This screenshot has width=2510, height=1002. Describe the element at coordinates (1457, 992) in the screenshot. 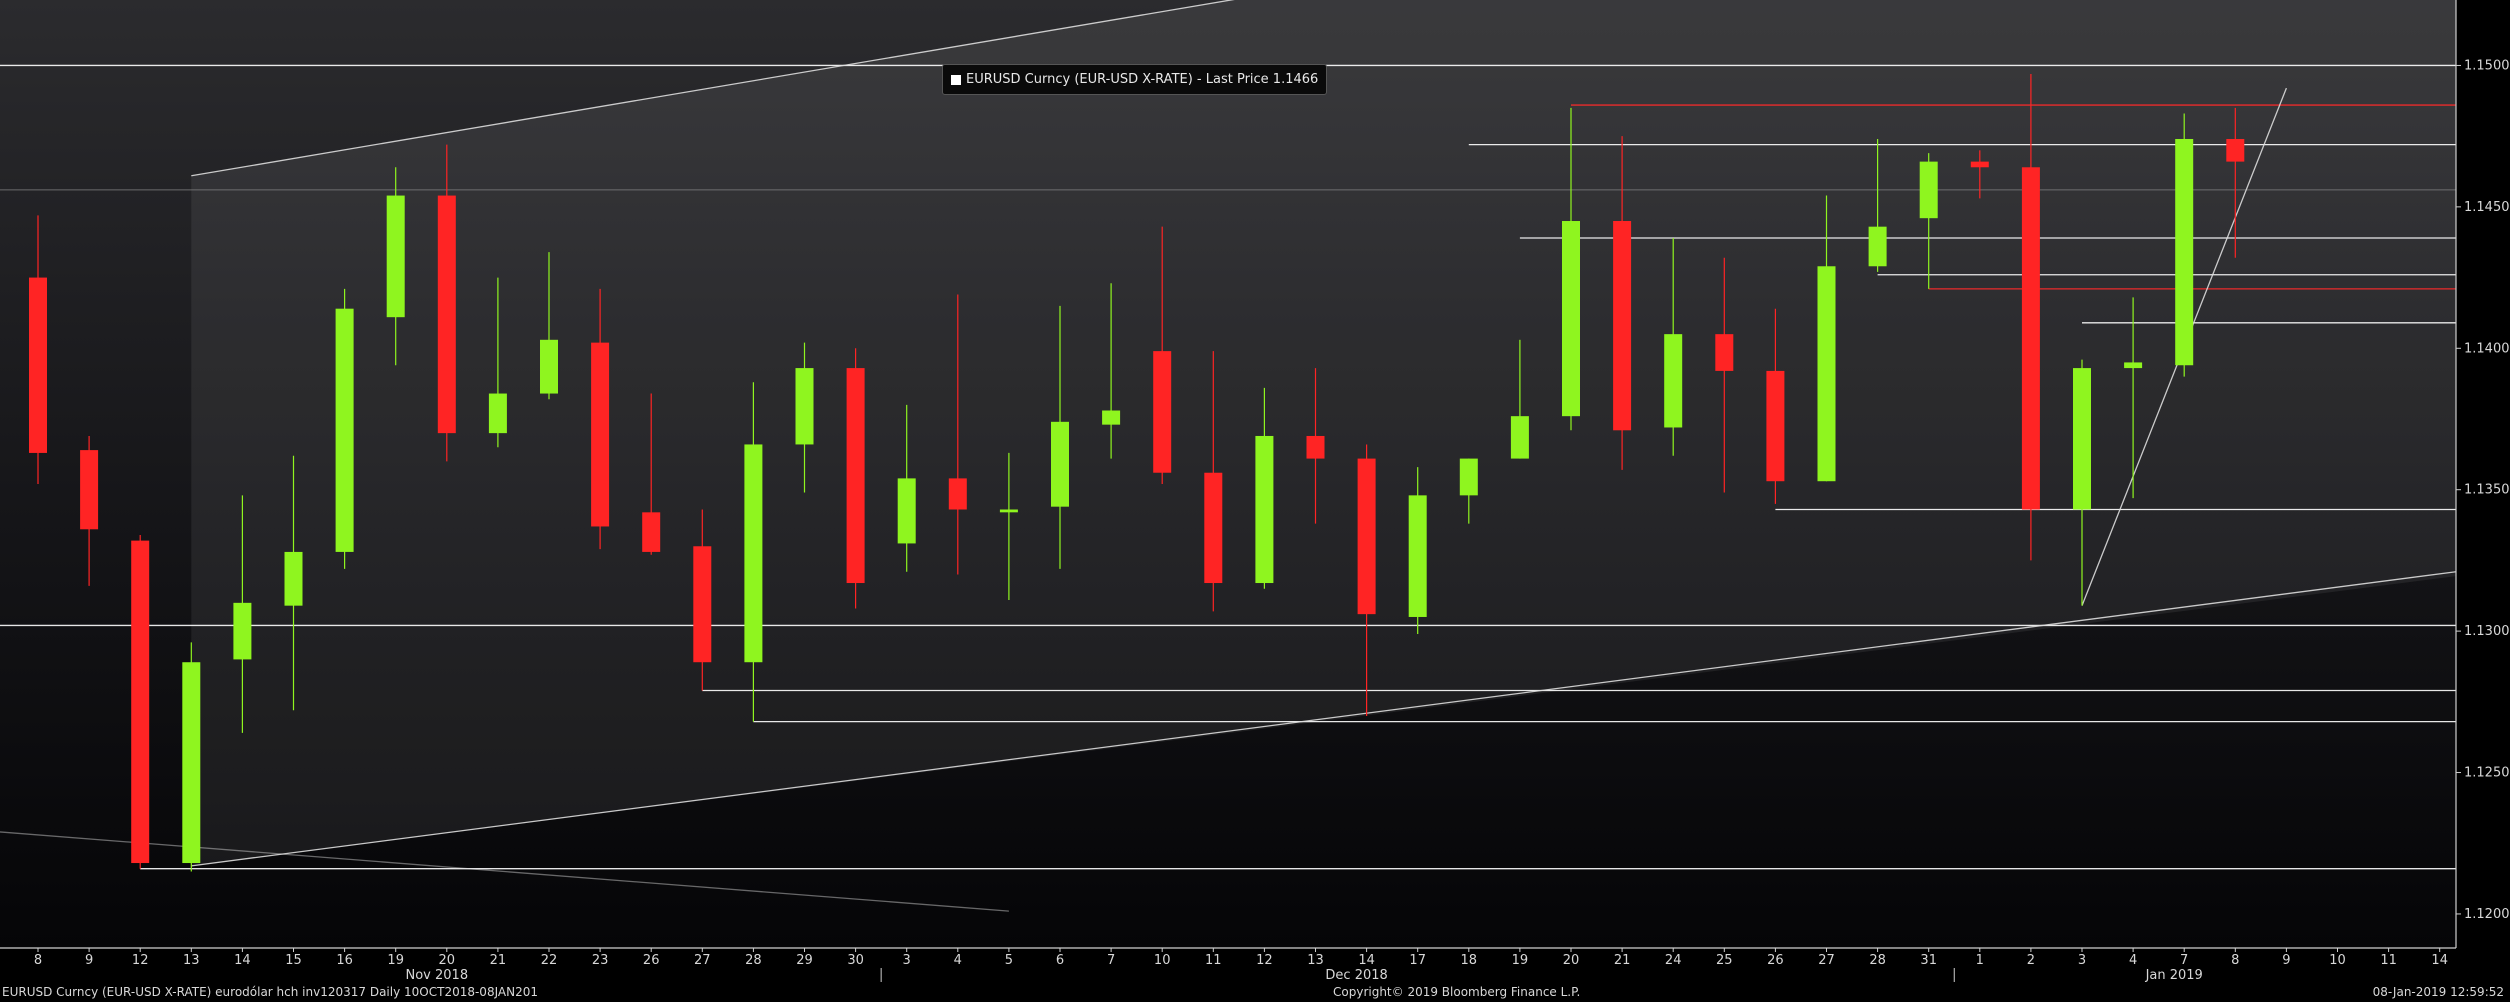

I see `footer-copyright: Copyright© 2019 Bloomberg Finance L.P.` at that location.